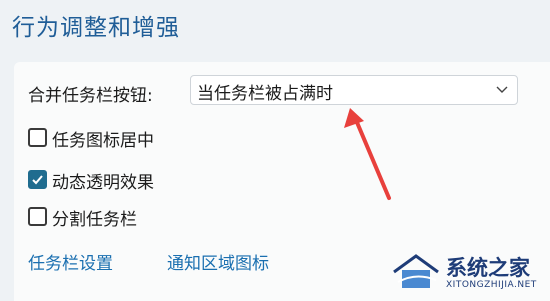 The width and height of the screenshot is (550, 301). I want to click on site-watermark: 系统之家 XITONGZHIJIA.NET, so click(465, 273).